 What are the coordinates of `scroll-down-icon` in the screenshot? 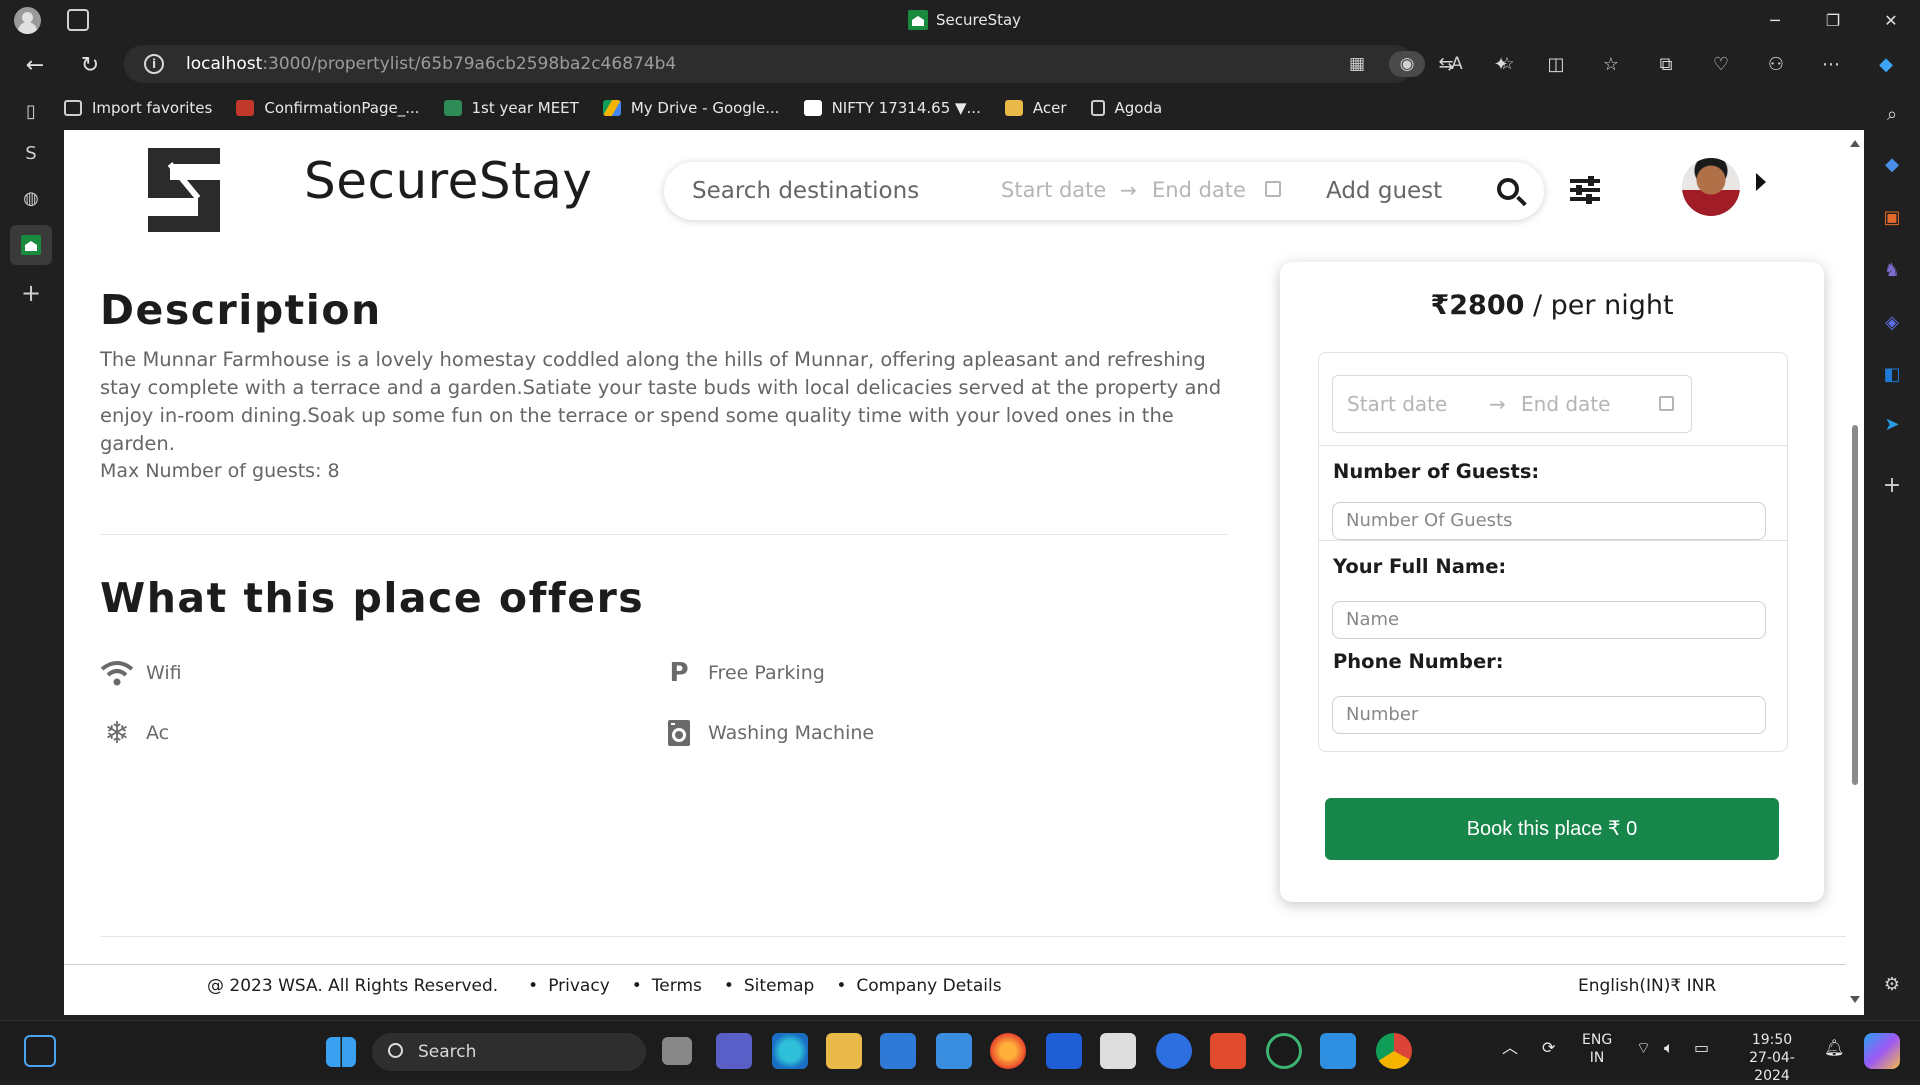 It's located at (1855, 999).